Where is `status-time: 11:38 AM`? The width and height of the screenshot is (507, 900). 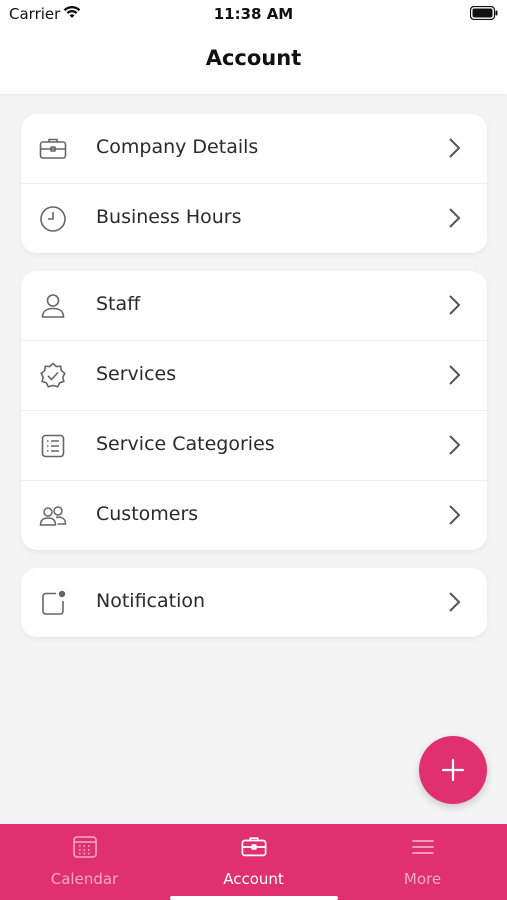
status-time: 11:38 AM is located at coordinates (253, 14).